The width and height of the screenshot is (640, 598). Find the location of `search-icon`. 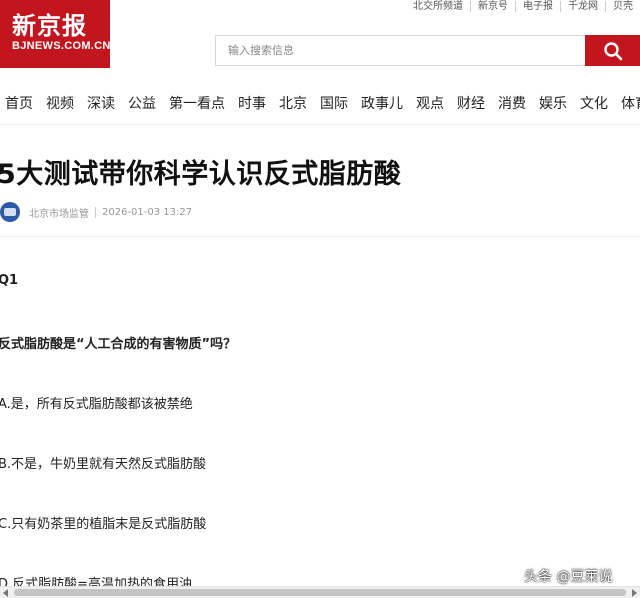

search-icon is located at coordinates (612, 50).